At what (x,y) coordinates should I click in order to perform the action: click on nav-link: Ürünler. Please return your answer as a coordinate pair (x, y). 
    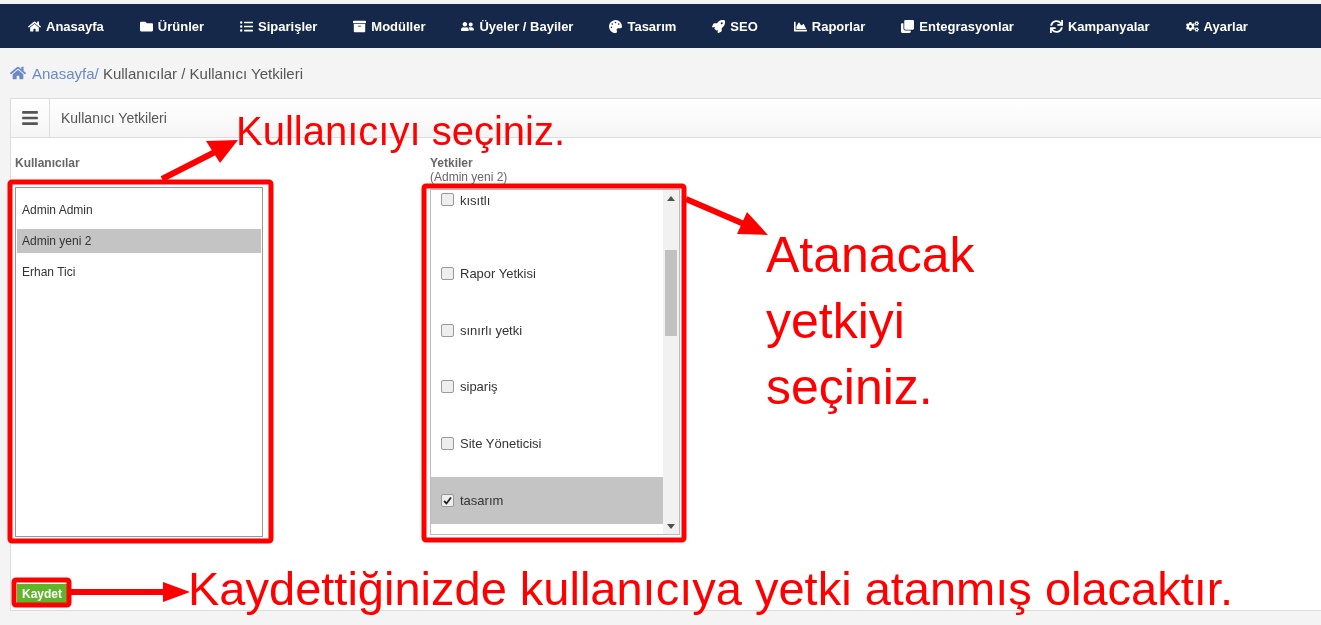
    Looking at the image, I should click on (172, 26).